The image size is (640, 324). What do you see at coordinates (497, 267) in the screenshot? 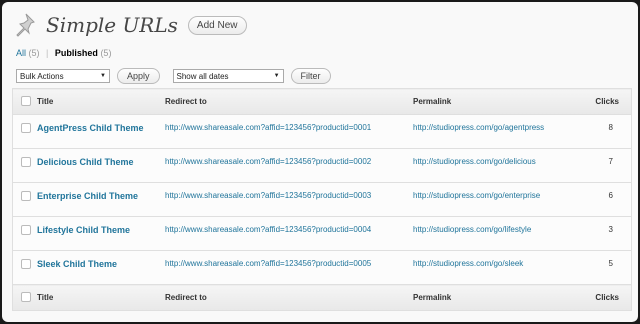
I see `row-permalink-link: http://studiopress.com/go/sleek` at bounding box center [497, 267].